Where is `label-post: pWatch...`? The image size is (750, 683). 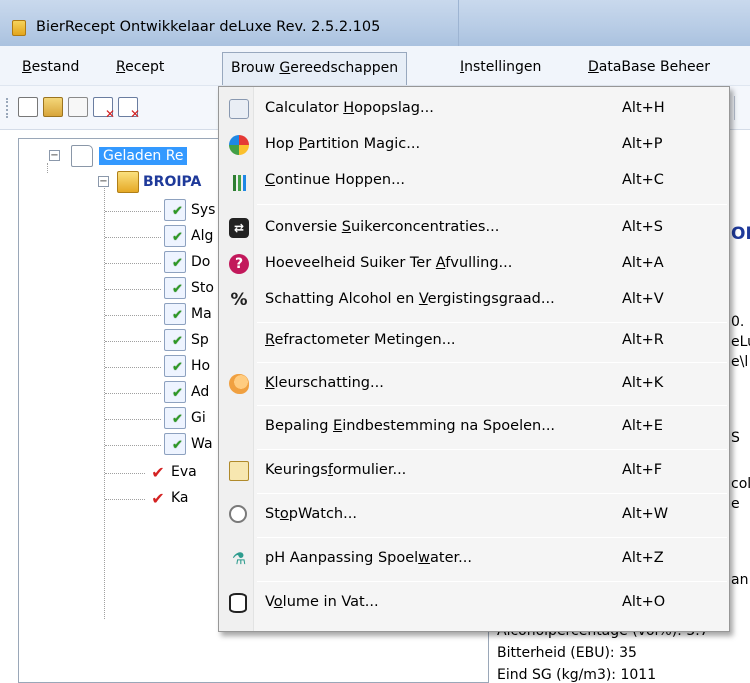
label-post: pWatch... is located at coordinates (322, 514).